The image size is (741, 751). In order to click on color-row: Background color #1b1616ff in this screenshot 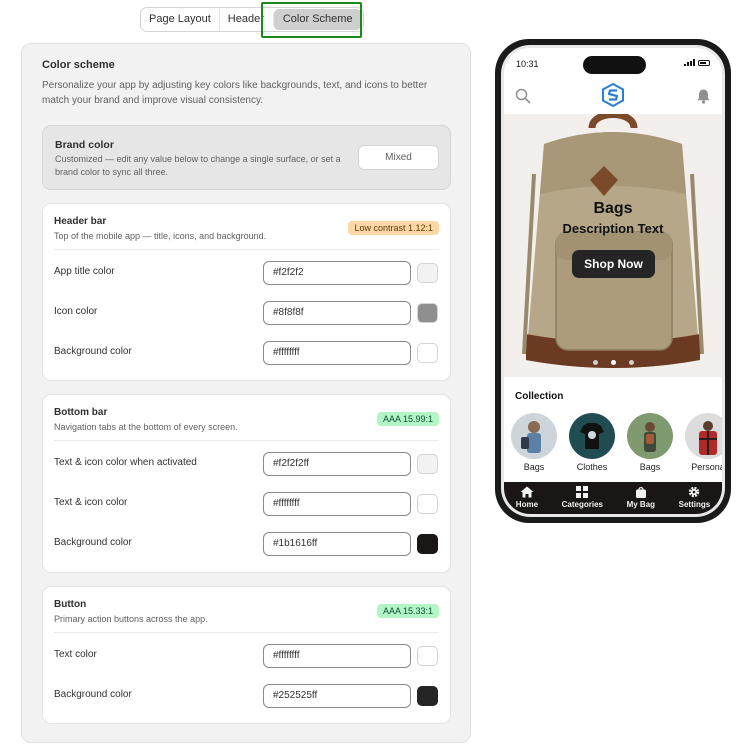, I will do `click(246, 544)`.